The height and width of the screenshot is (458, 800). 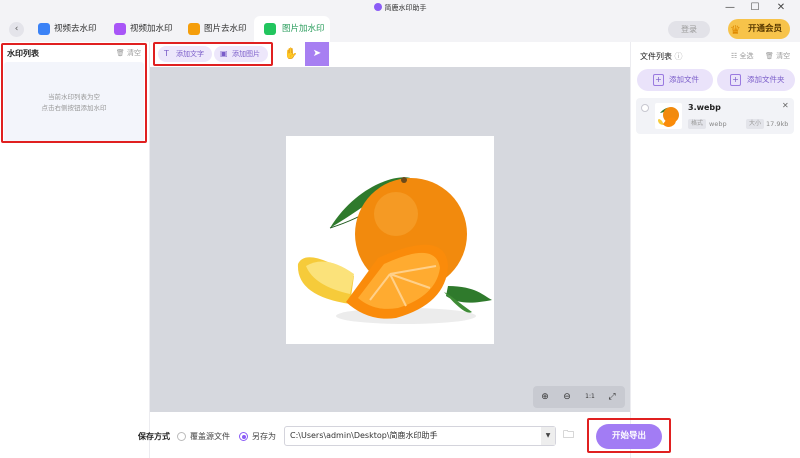 I want to click on actual-size-icon: 1:1, so click(x=590, y=397).